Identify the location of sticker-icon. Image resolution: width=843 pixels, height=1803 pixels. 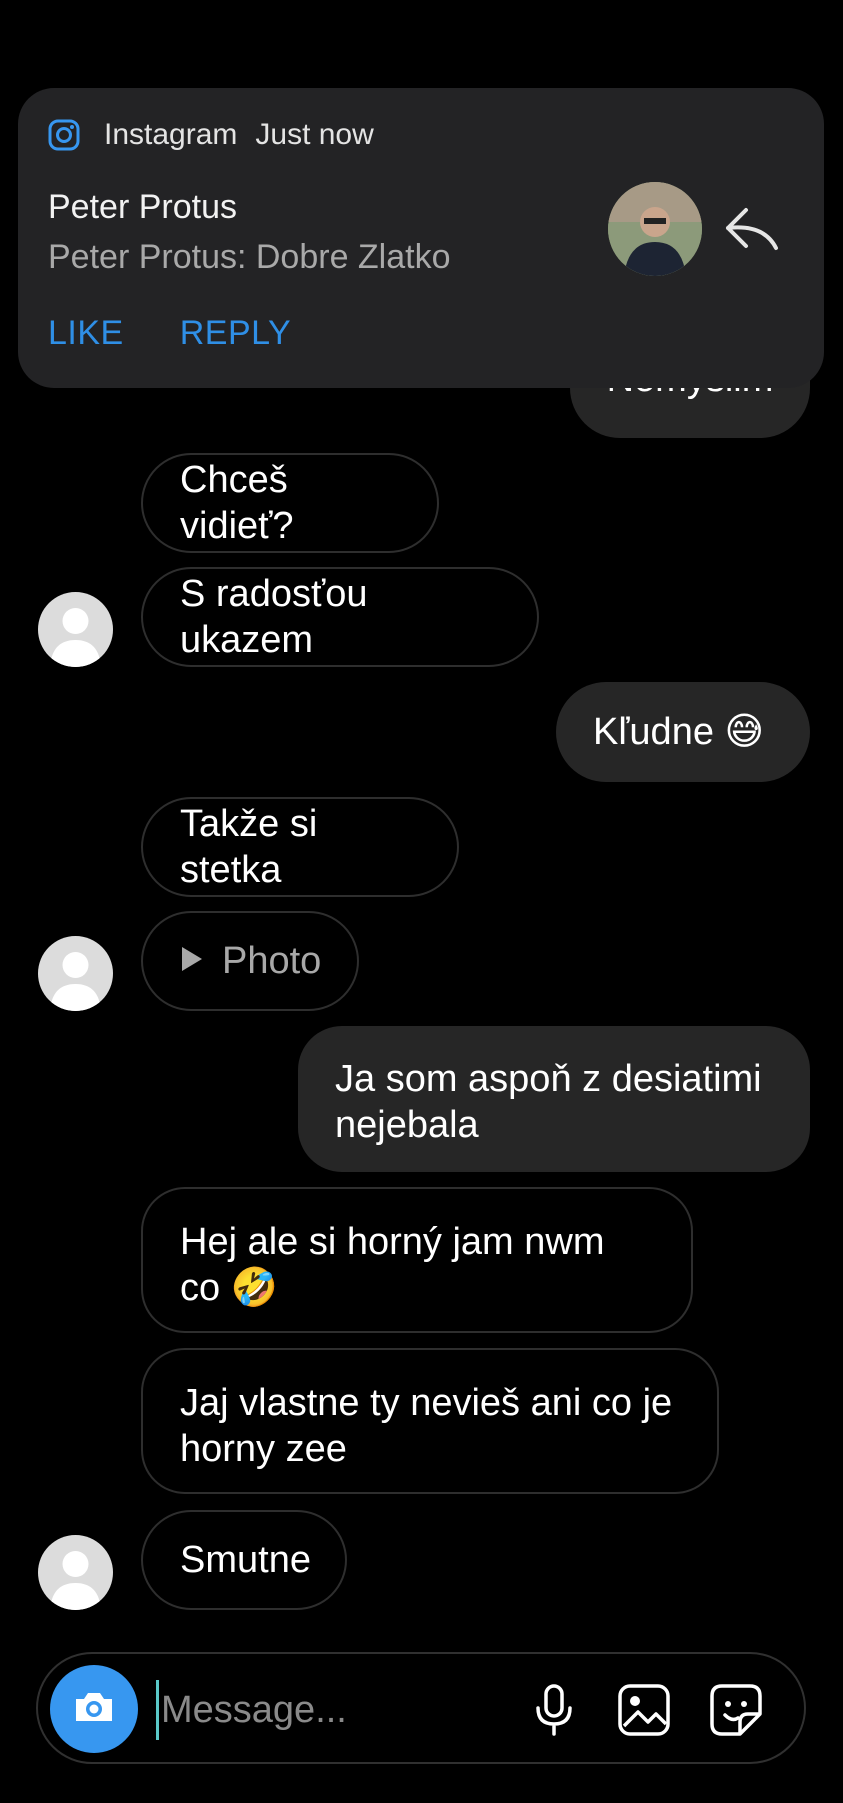
(736, 1710).